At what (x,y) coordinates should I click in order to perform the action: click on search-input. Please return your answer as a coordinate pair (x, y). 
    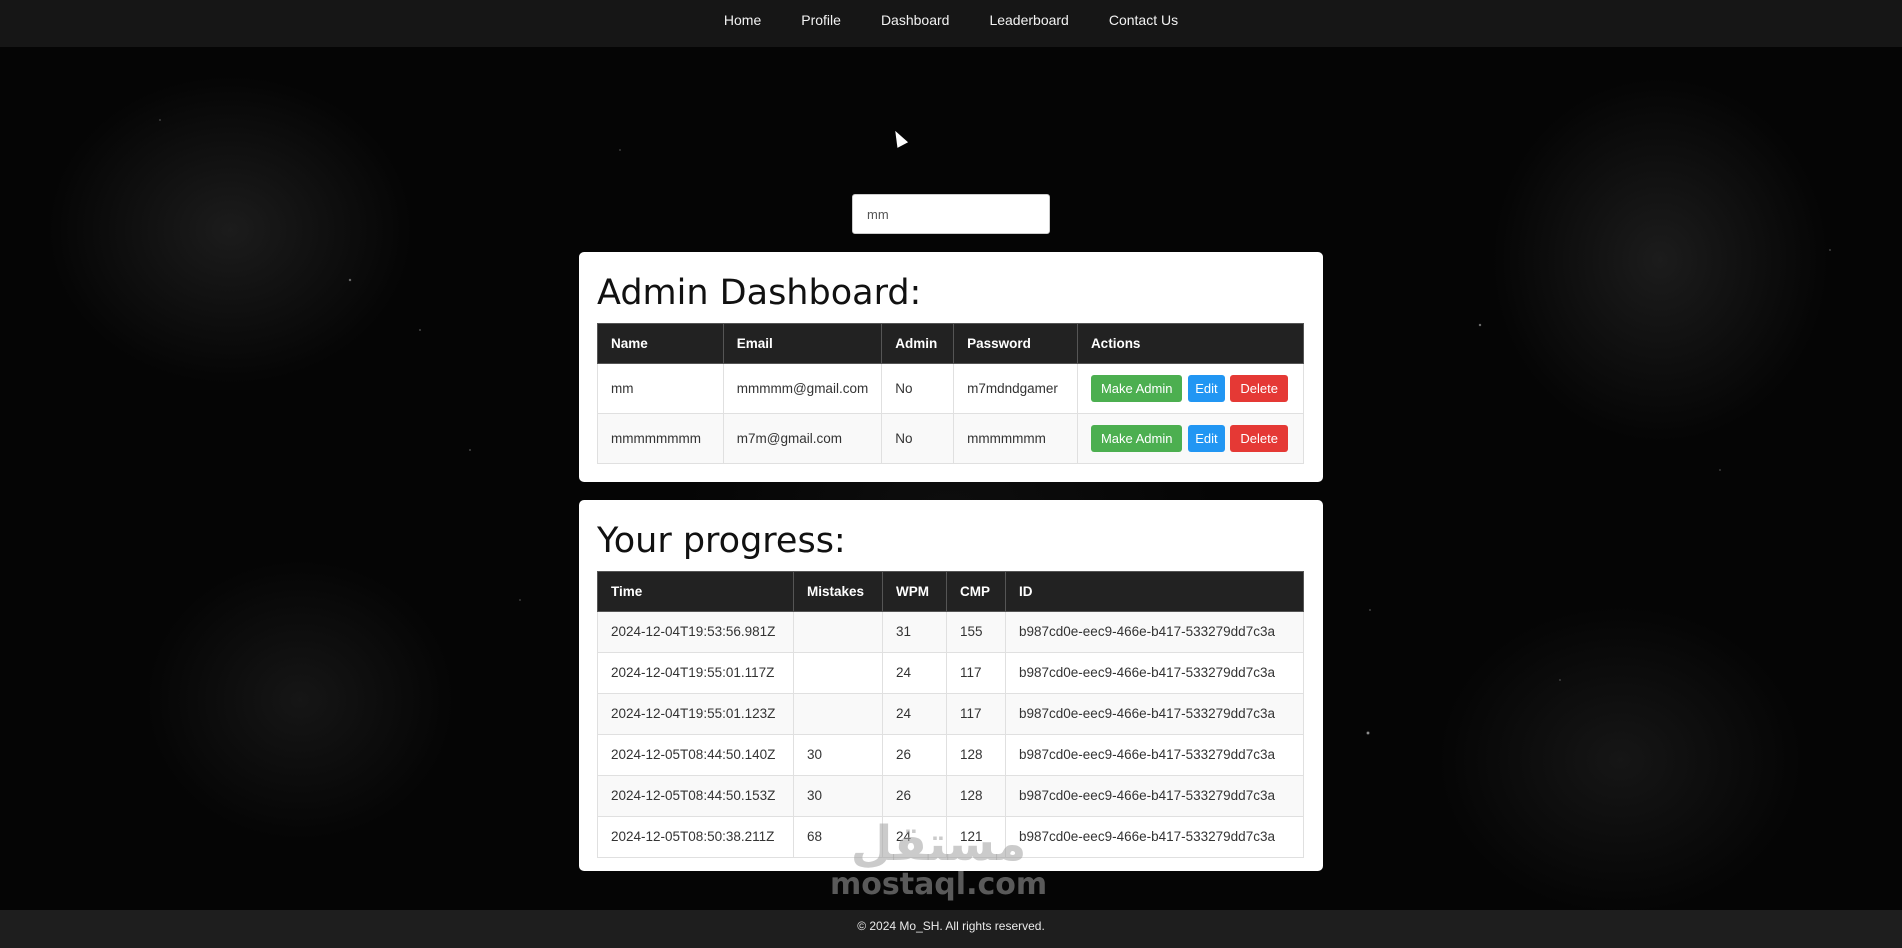
    Looking at the image, I should click on (951, 214).